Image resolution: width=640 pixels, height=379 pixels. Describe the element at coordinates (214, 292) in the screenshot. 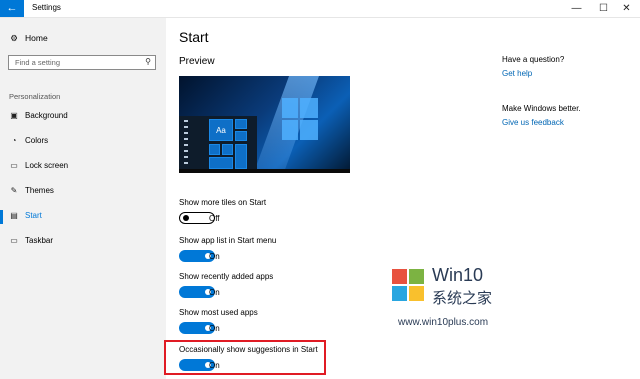

I see `toggle-state-recent-apps: On` at that location.